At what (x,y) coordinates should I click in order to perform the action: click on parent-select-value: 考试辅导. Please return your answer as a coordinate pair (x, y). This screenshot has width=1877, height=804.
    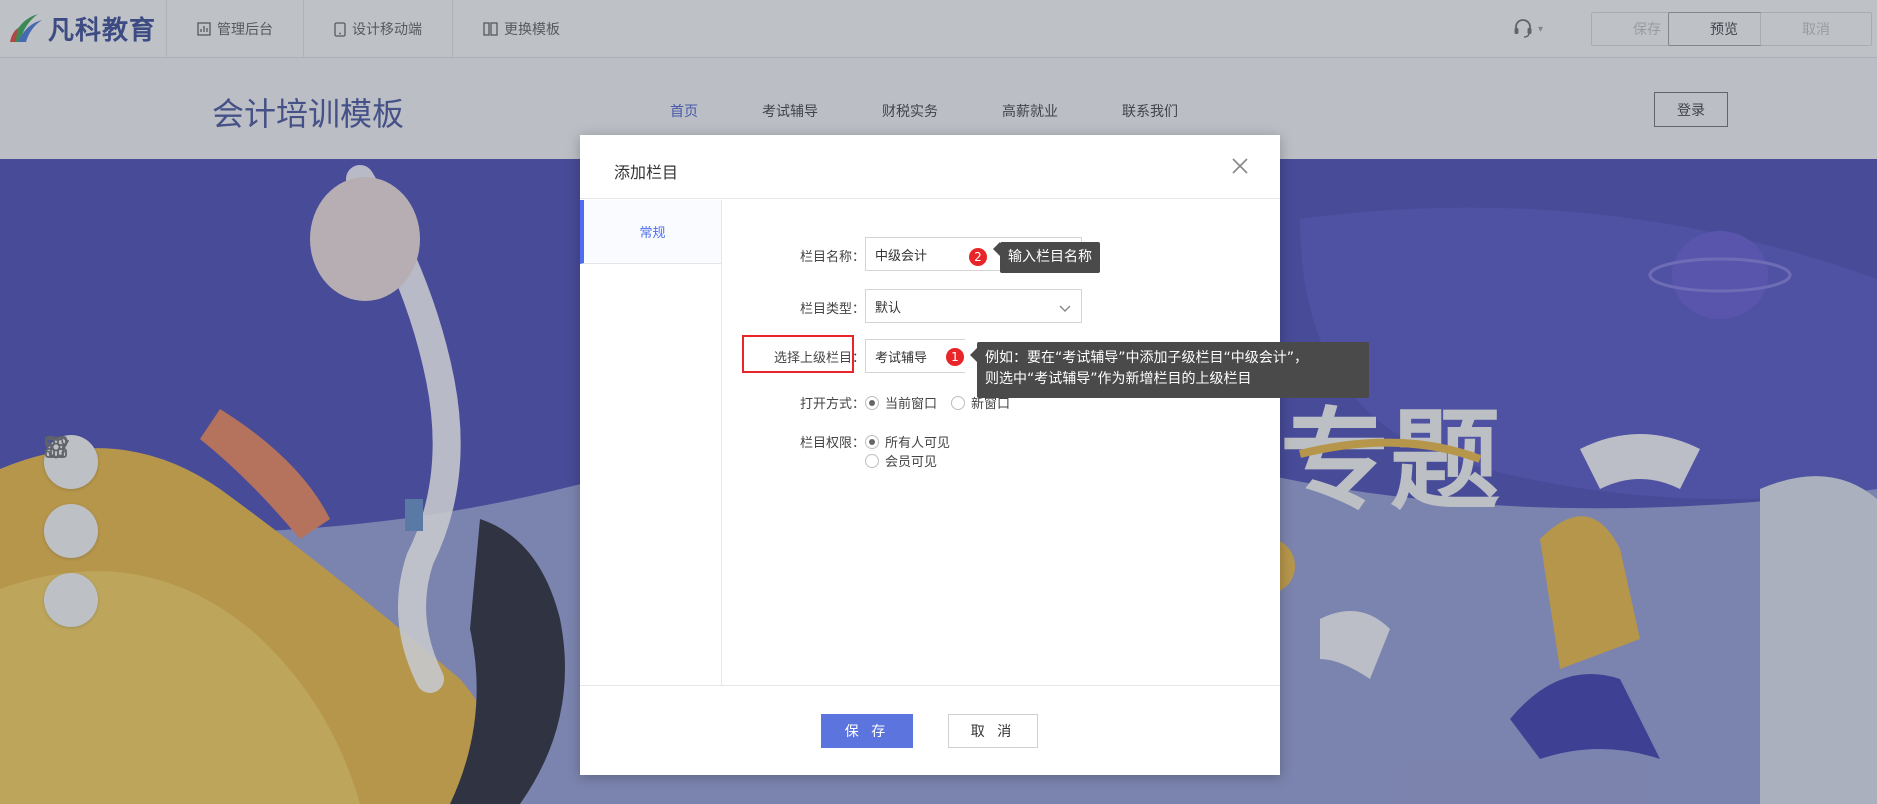
    Looking at the image, I should click on (901, 358).